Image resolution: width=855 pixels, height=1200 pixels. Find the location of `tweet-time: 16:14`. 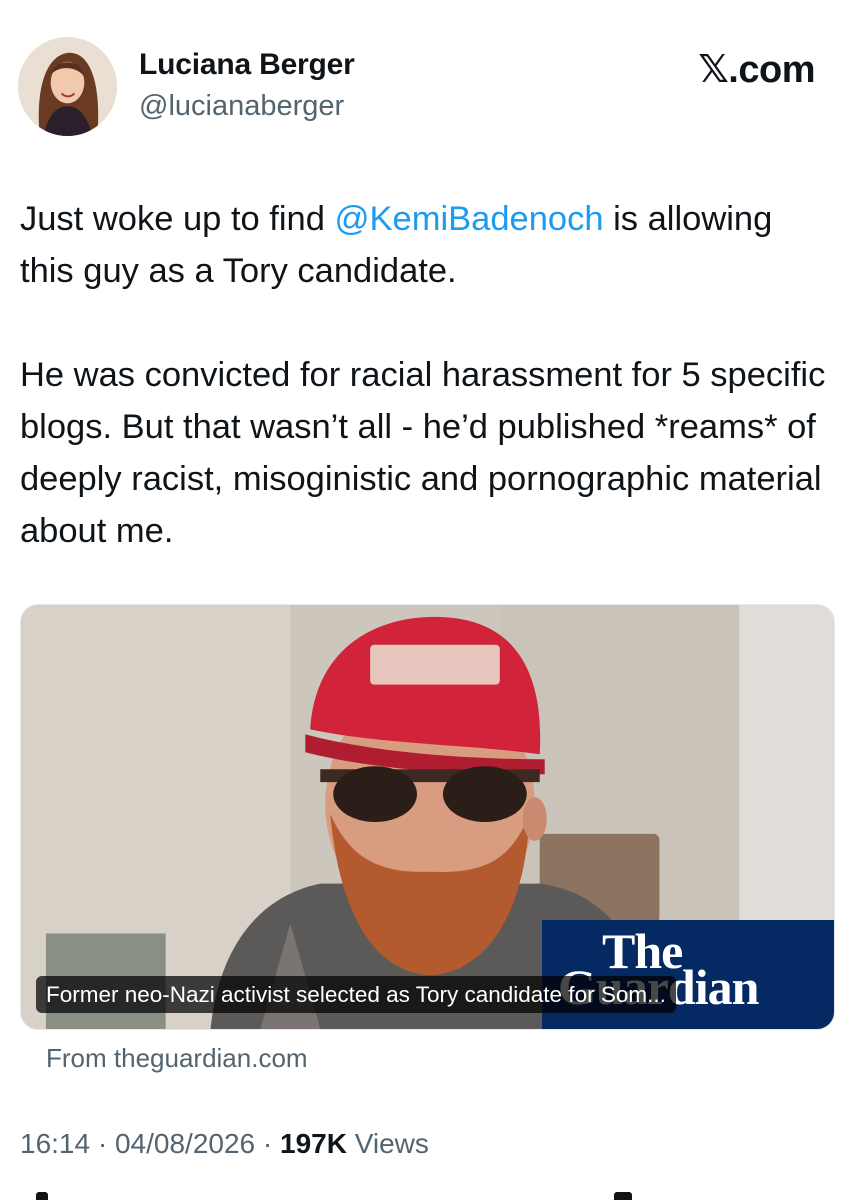

tweet-time: 16:14 is located at coordinates (55, 1143).